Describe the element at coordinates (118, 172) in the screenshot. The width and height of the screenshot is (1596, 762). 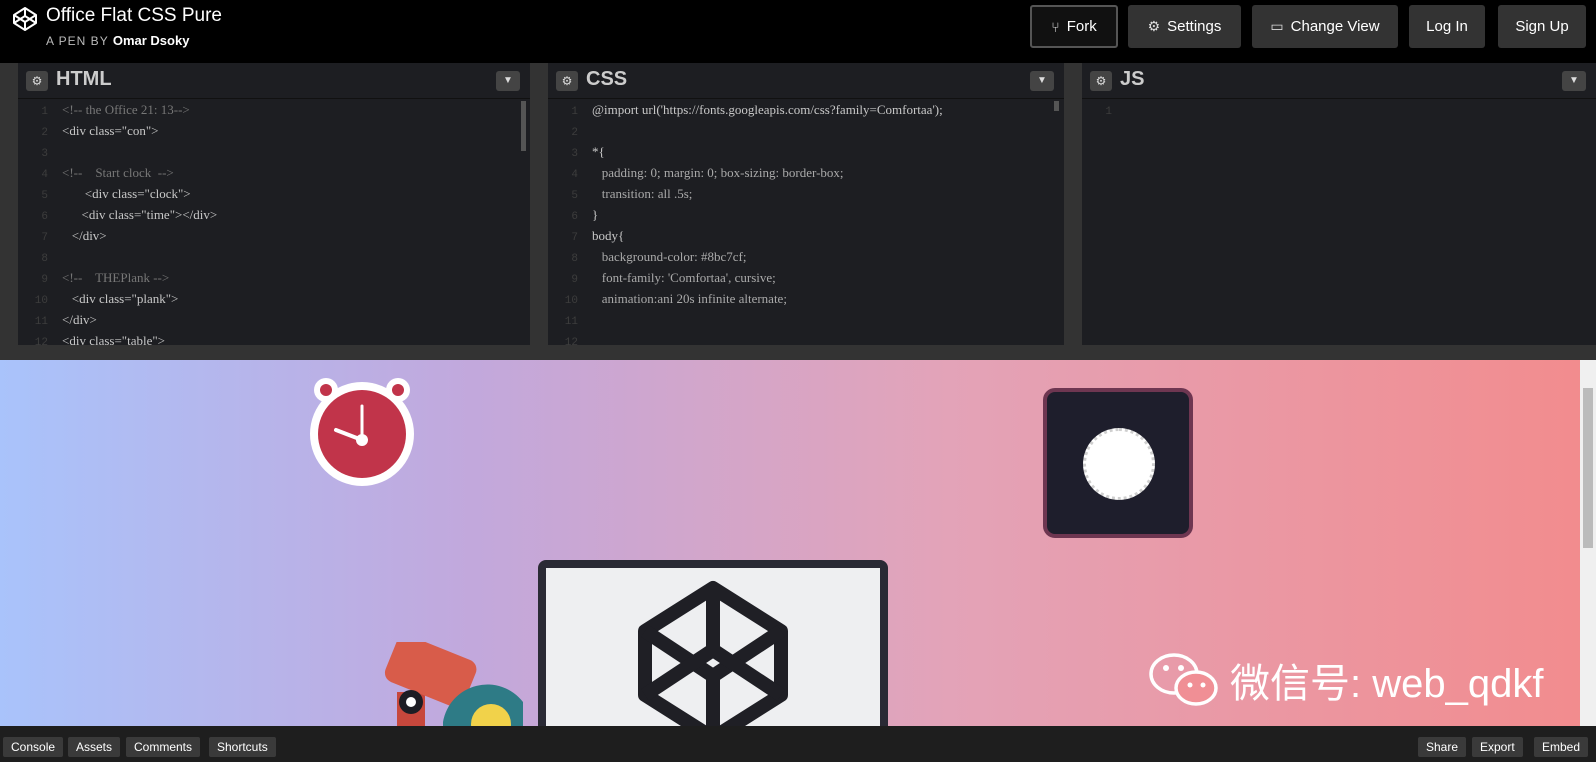
I see `code-text: <!-- Start clock -->` at that location.